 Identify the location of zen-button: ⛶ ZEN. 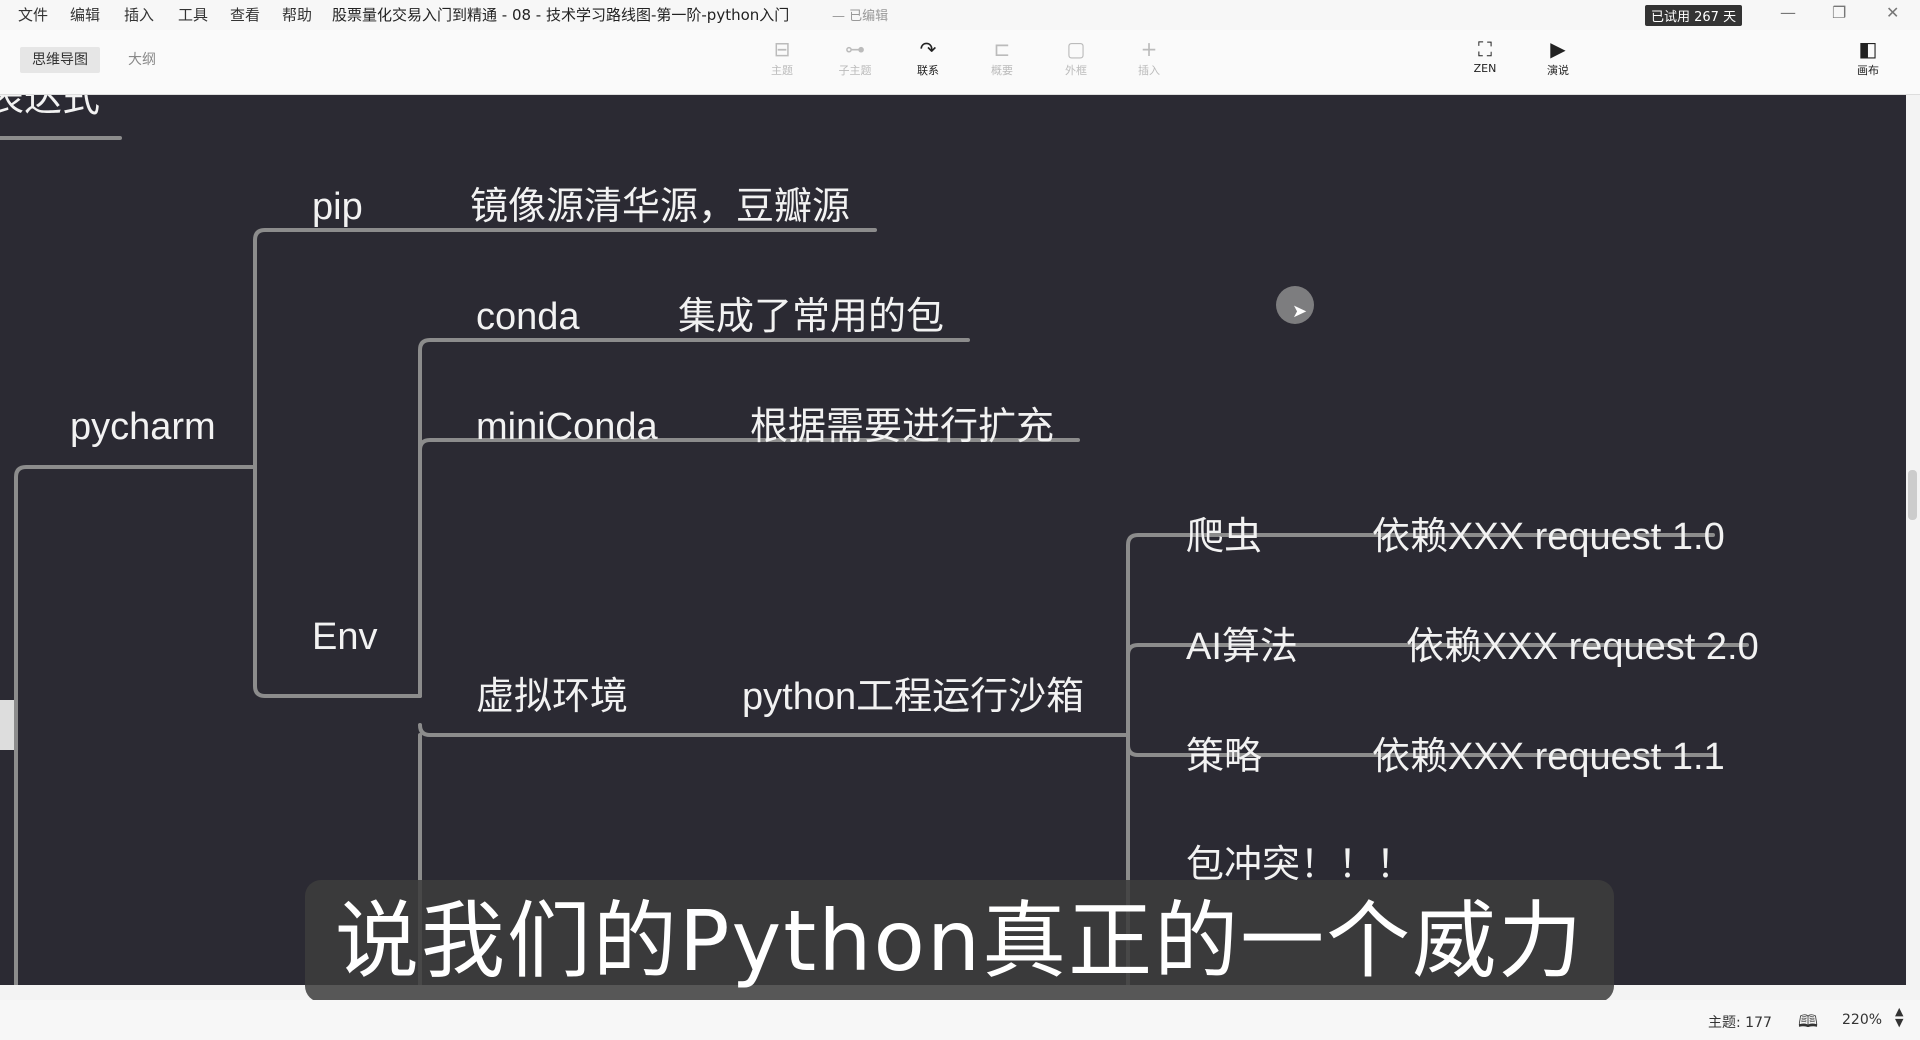
(1485, 55).